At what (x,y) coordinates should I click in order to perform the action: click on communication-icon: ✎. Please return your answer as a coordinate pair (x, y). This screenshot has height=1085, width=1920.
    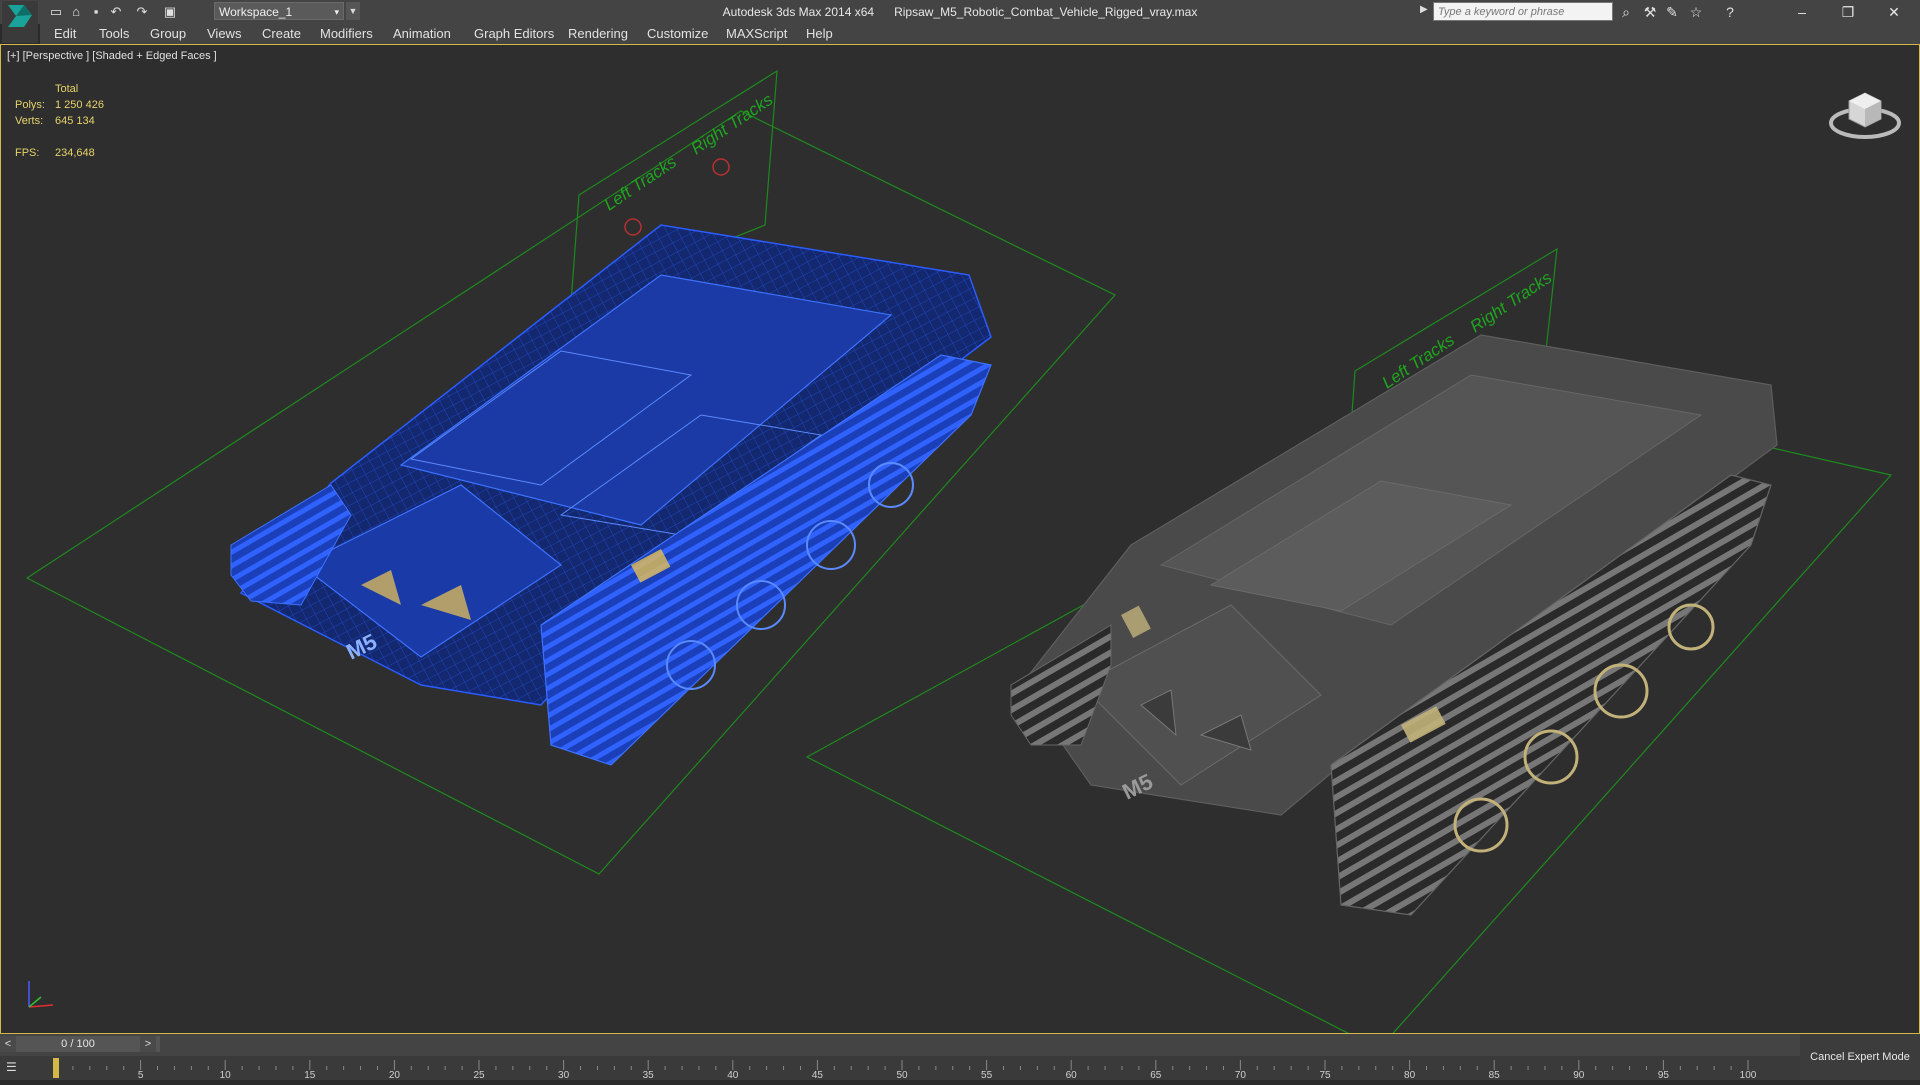
    Looking at the image, I should click on (1672, 12).